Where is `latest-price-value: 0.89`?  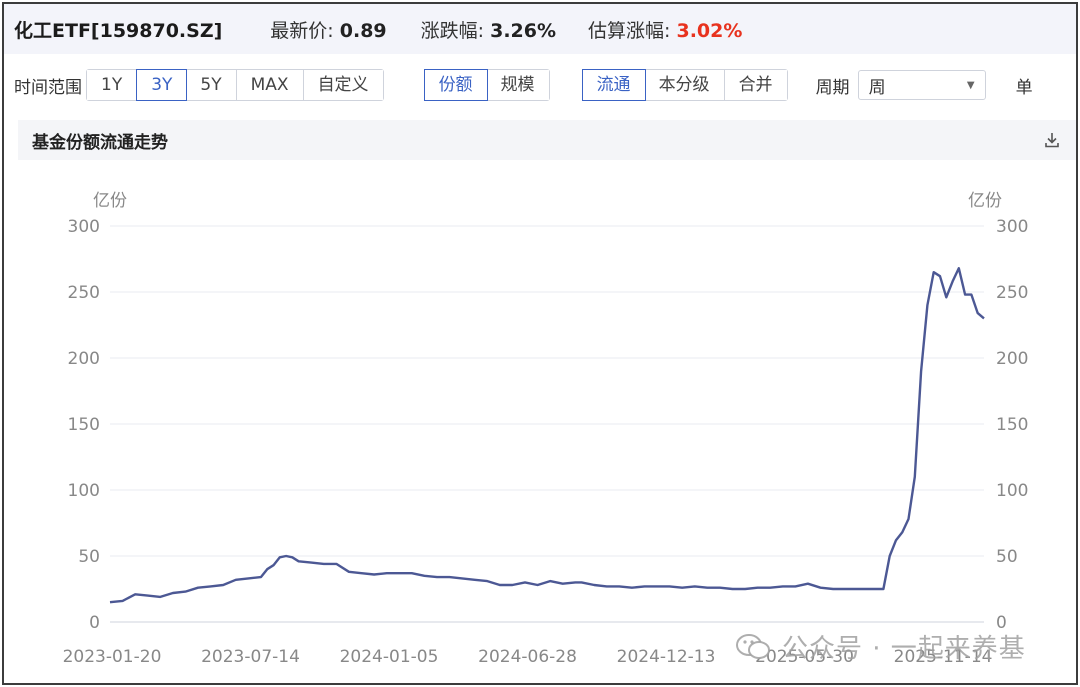
latest-price-value: 0.89 is located at coordinates (363, 30).